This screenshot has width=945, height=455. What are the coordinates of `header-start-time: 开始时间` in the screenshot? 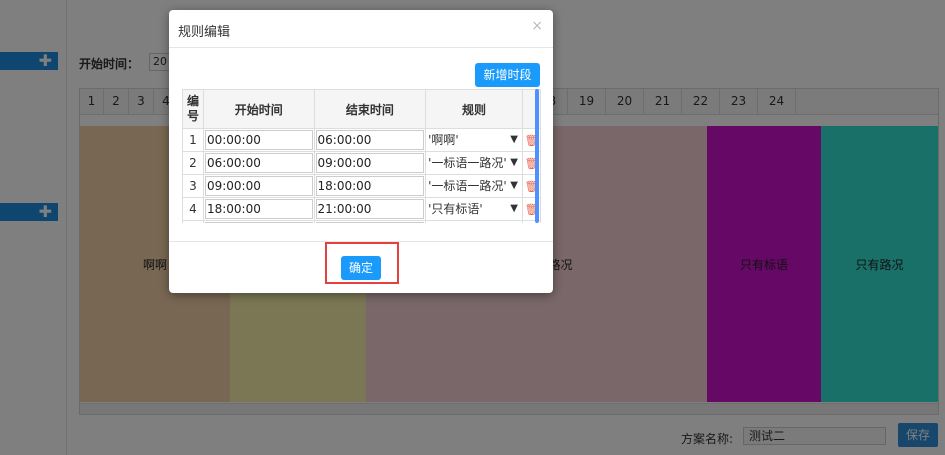 It's located at (258, 109).